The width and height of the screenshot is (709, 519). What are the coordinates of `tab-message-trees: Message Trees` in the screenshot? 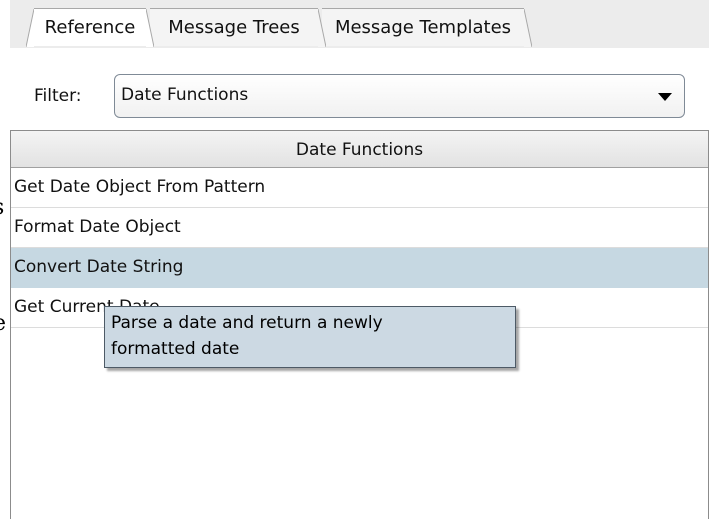 It's located at (238, 27).